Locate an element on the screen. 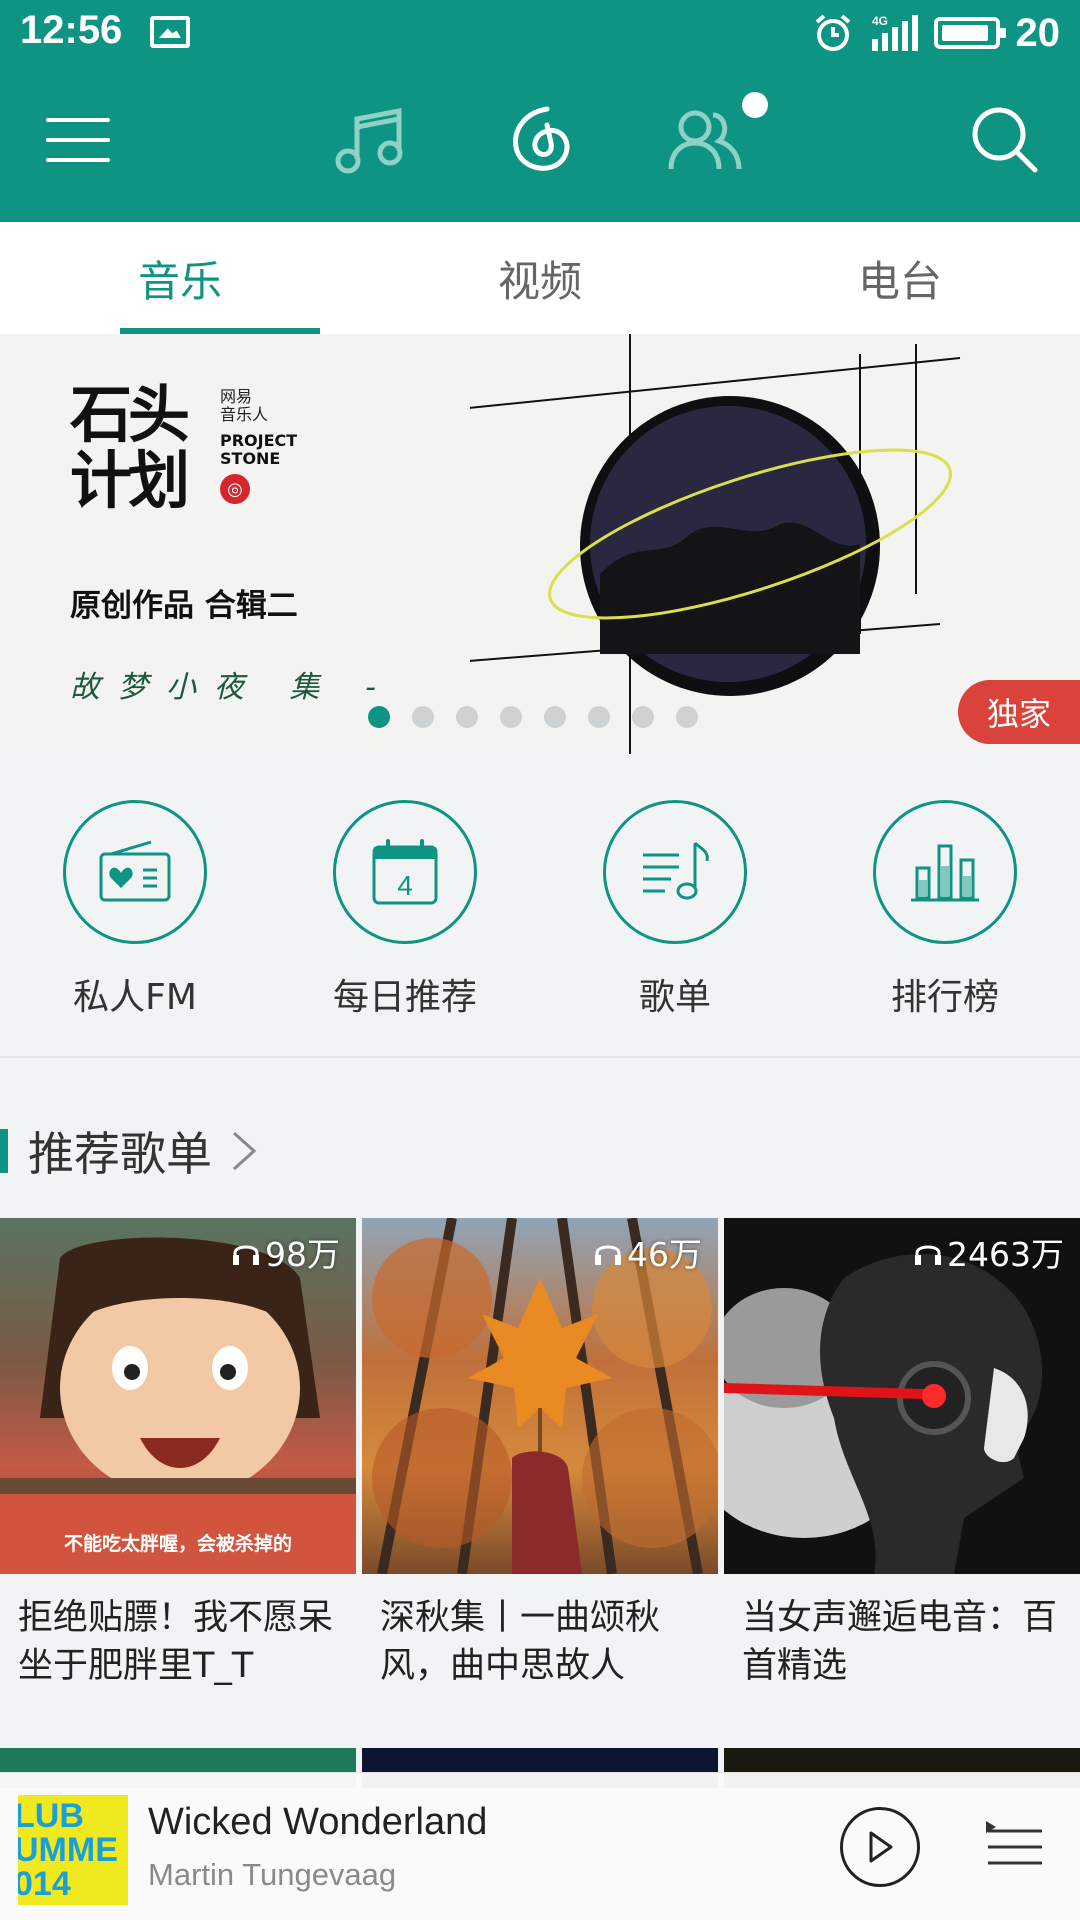 Image resolution: width=1080 pixels, height=1920 pixels. banner-subtitle: 故梦小夜 集 - is located at coordinates (232, 687).